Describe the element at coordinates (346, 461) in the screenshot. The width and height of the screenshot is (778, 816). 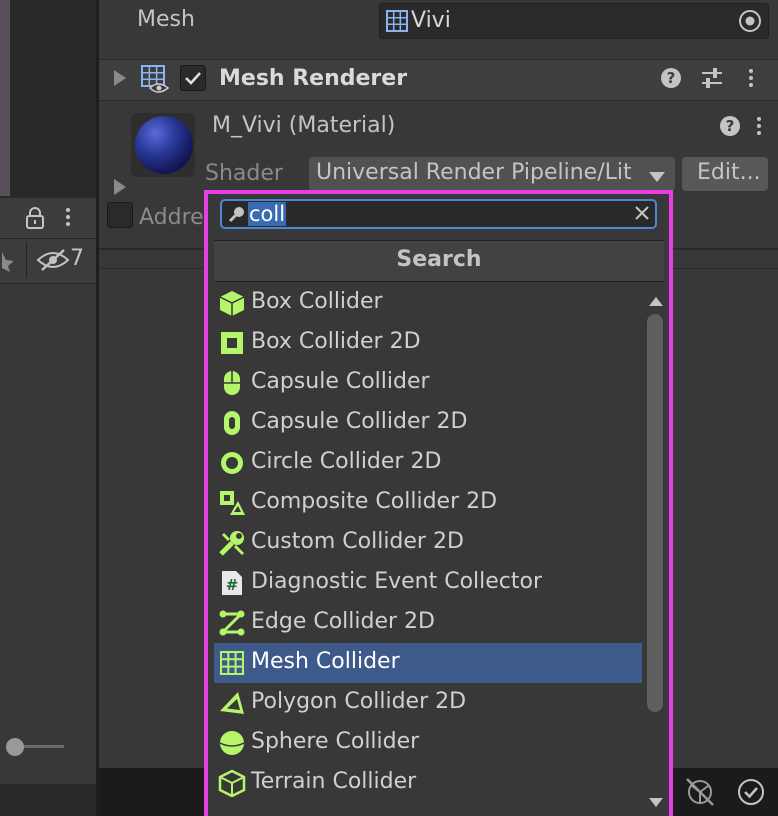
I see `component-result-label: Circle Collider 2D` at that location.